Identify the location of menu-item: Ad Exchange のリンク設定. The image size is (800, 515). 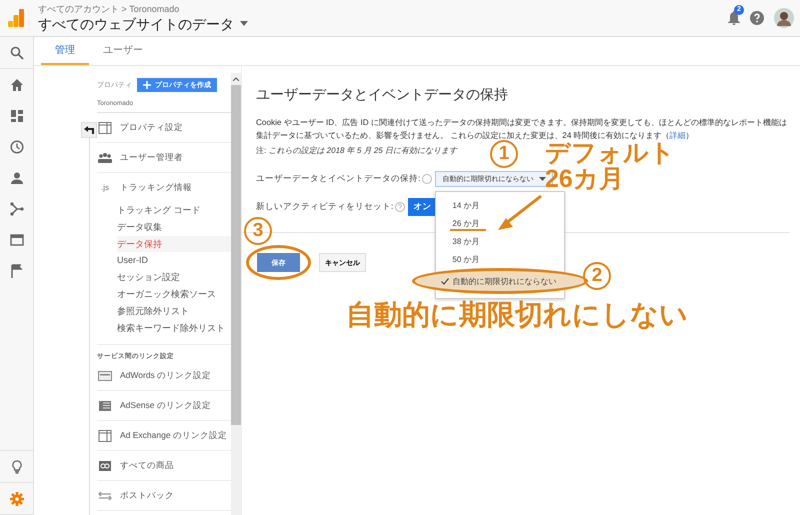
(173, 436).